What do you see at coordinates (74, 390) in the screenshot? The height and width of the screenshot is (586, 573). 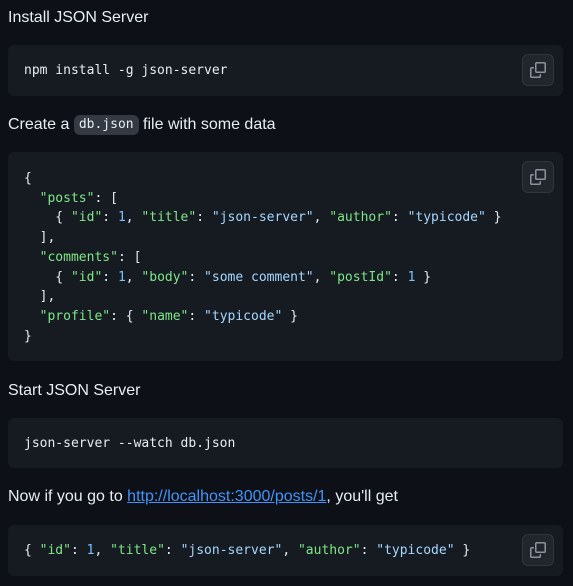 I see `start-heading: Start JSON Server` at bounding box center [74, 390].